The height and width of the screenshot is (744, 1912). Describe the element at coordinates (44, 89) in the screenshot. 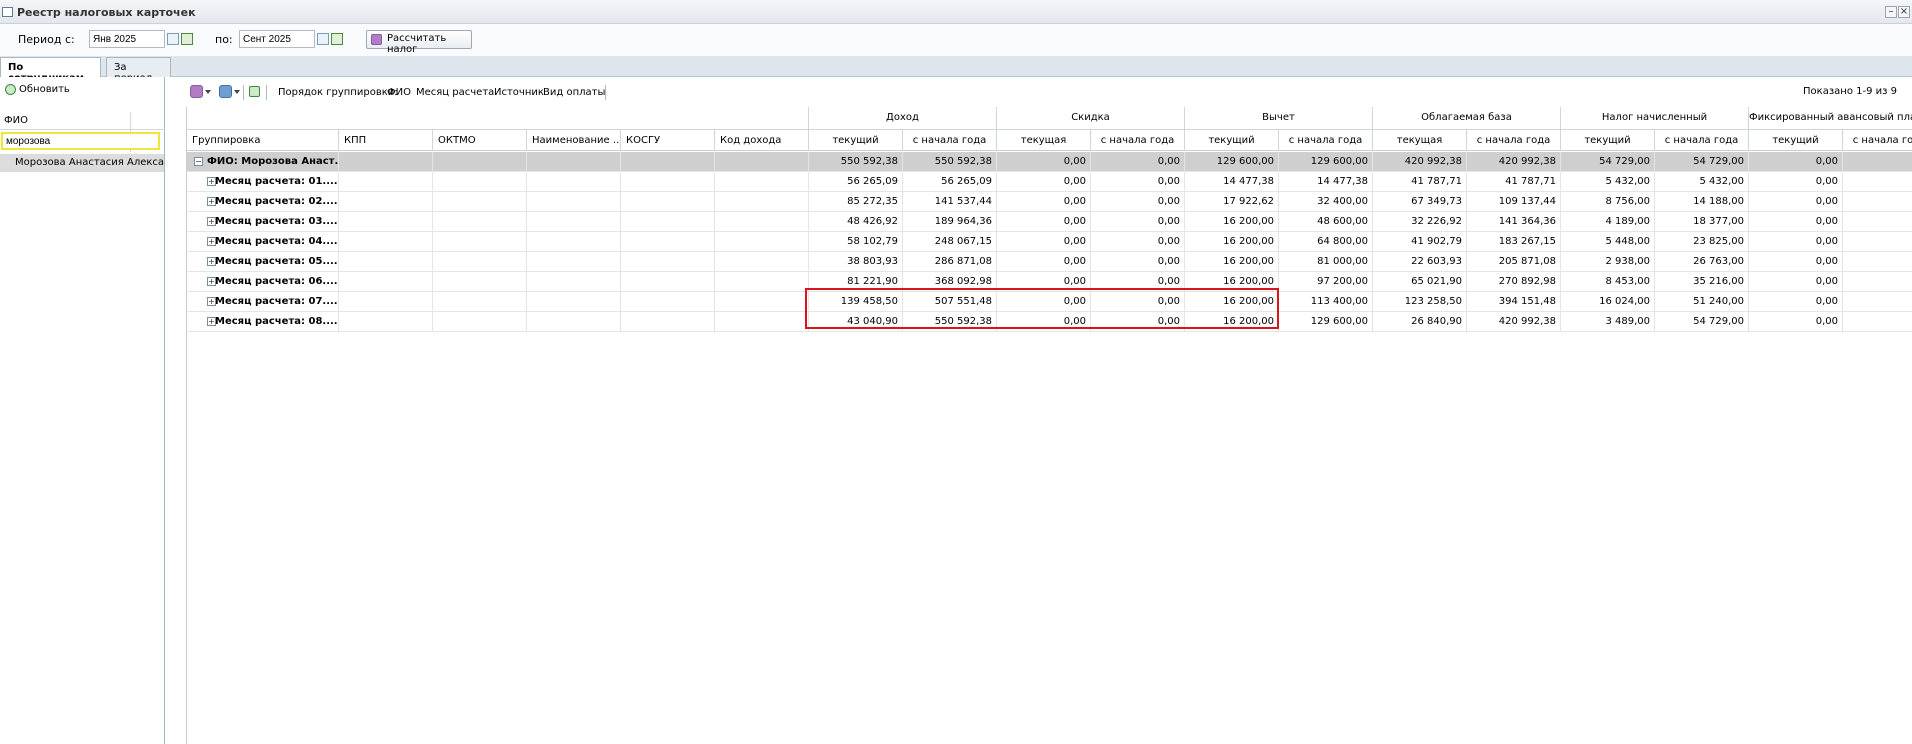

I see `refresh-button: Обновить` at that location.